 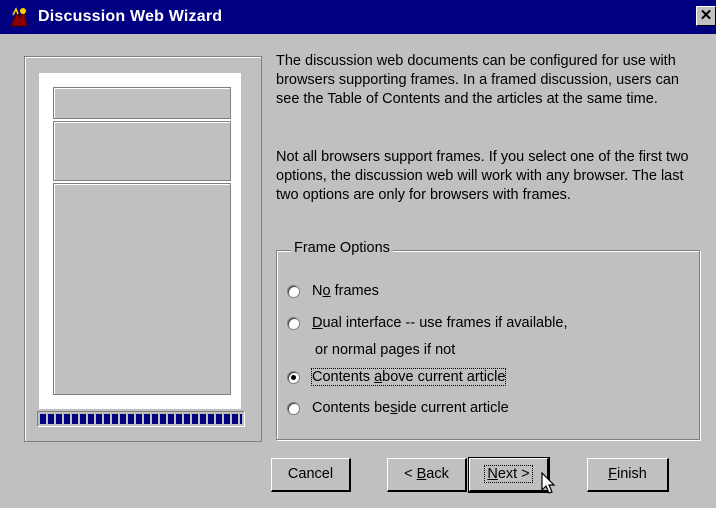 I want to click on wizard-app-icon, so click(x=19, y=17).